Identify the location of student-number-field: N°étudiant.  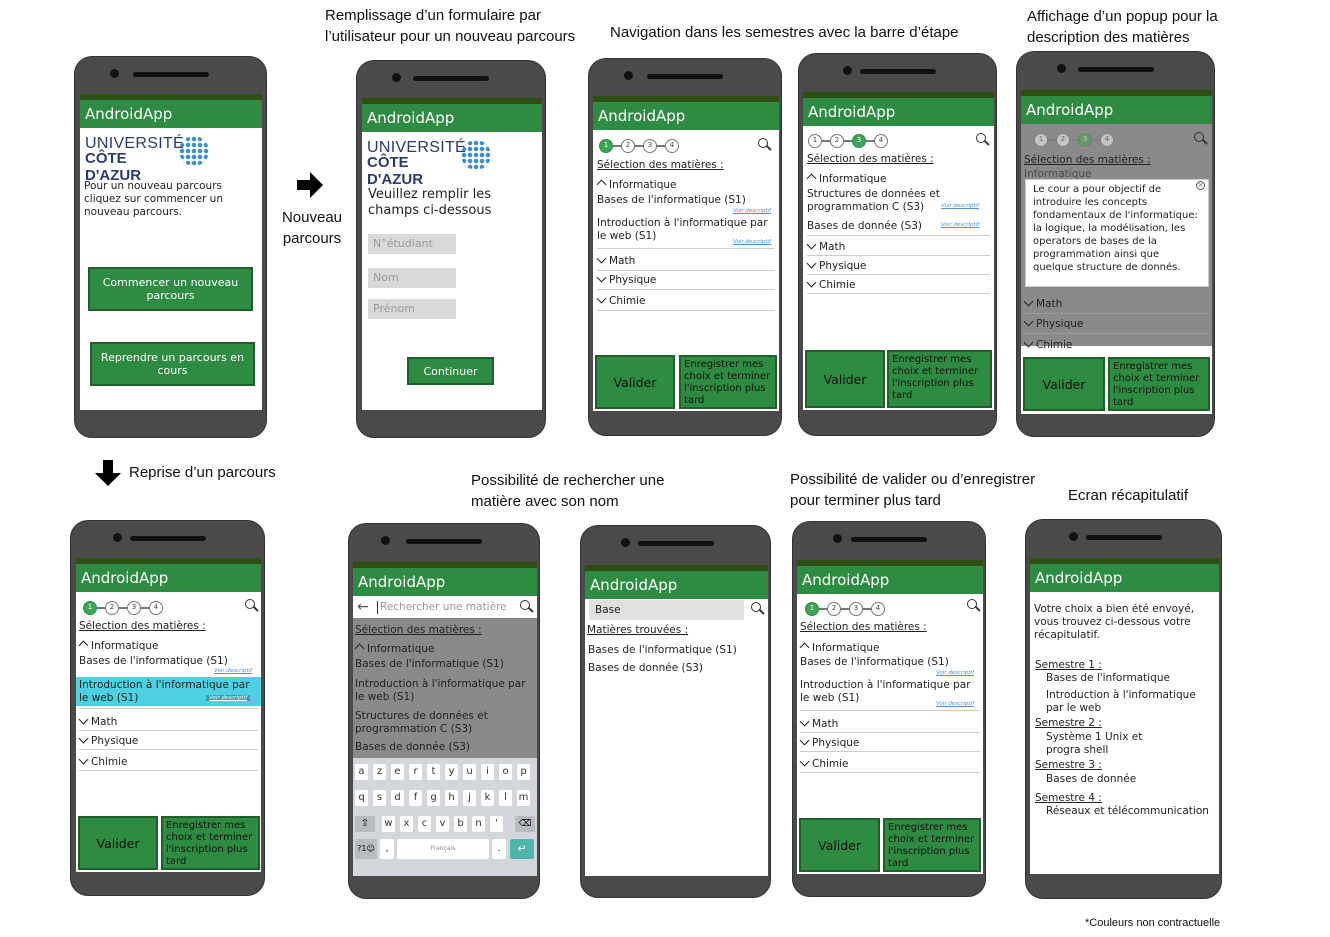
(412, 244).